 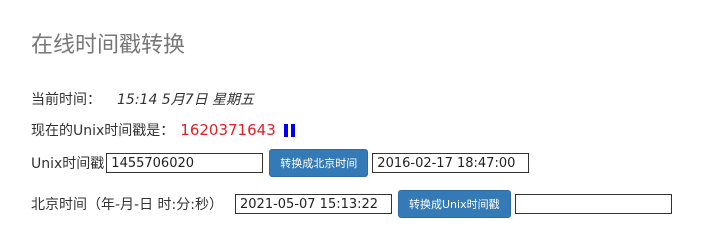 I want to click on current-time-value: 15:14 5月7日 星期五, so click(x=186, y=100).